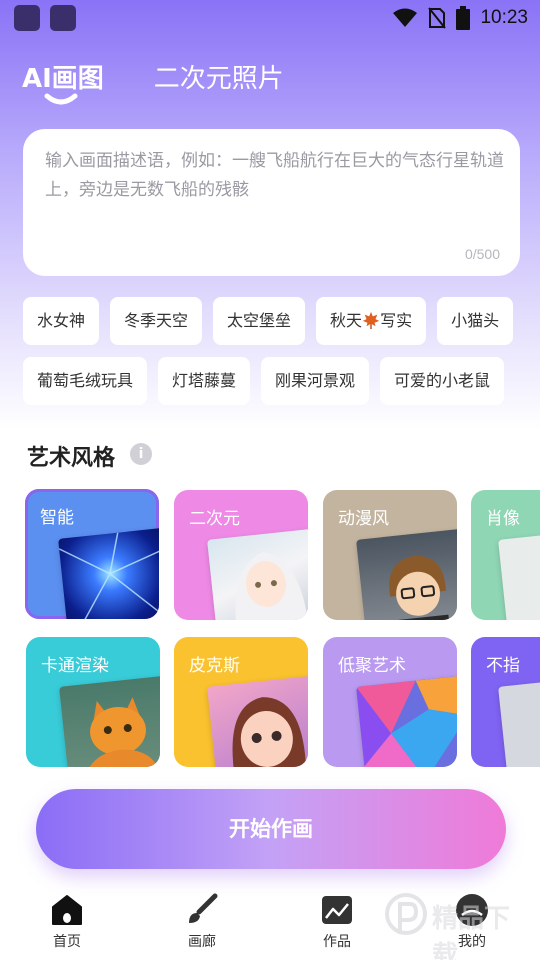 The height and width of the screenshot is (960, 540). What do you see at coordinates (405, 17) in the screenshot?
I see `wifi-icon` at bounding box center [405, 17].